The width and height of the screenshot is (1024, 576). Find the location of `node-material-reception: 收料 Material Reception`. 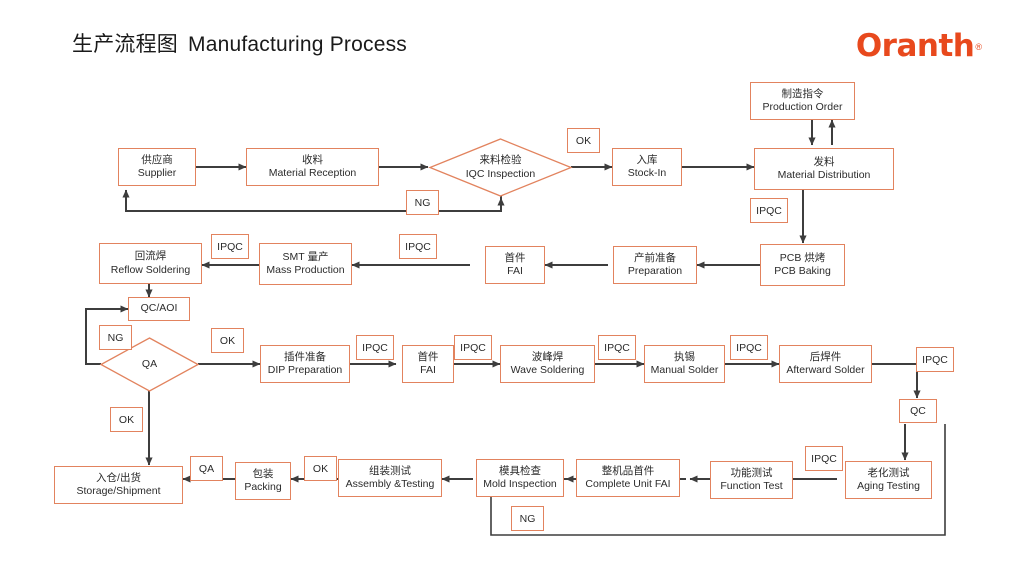

node-material-reception: 收料 Material Reception is located at coordinates (312, 167).